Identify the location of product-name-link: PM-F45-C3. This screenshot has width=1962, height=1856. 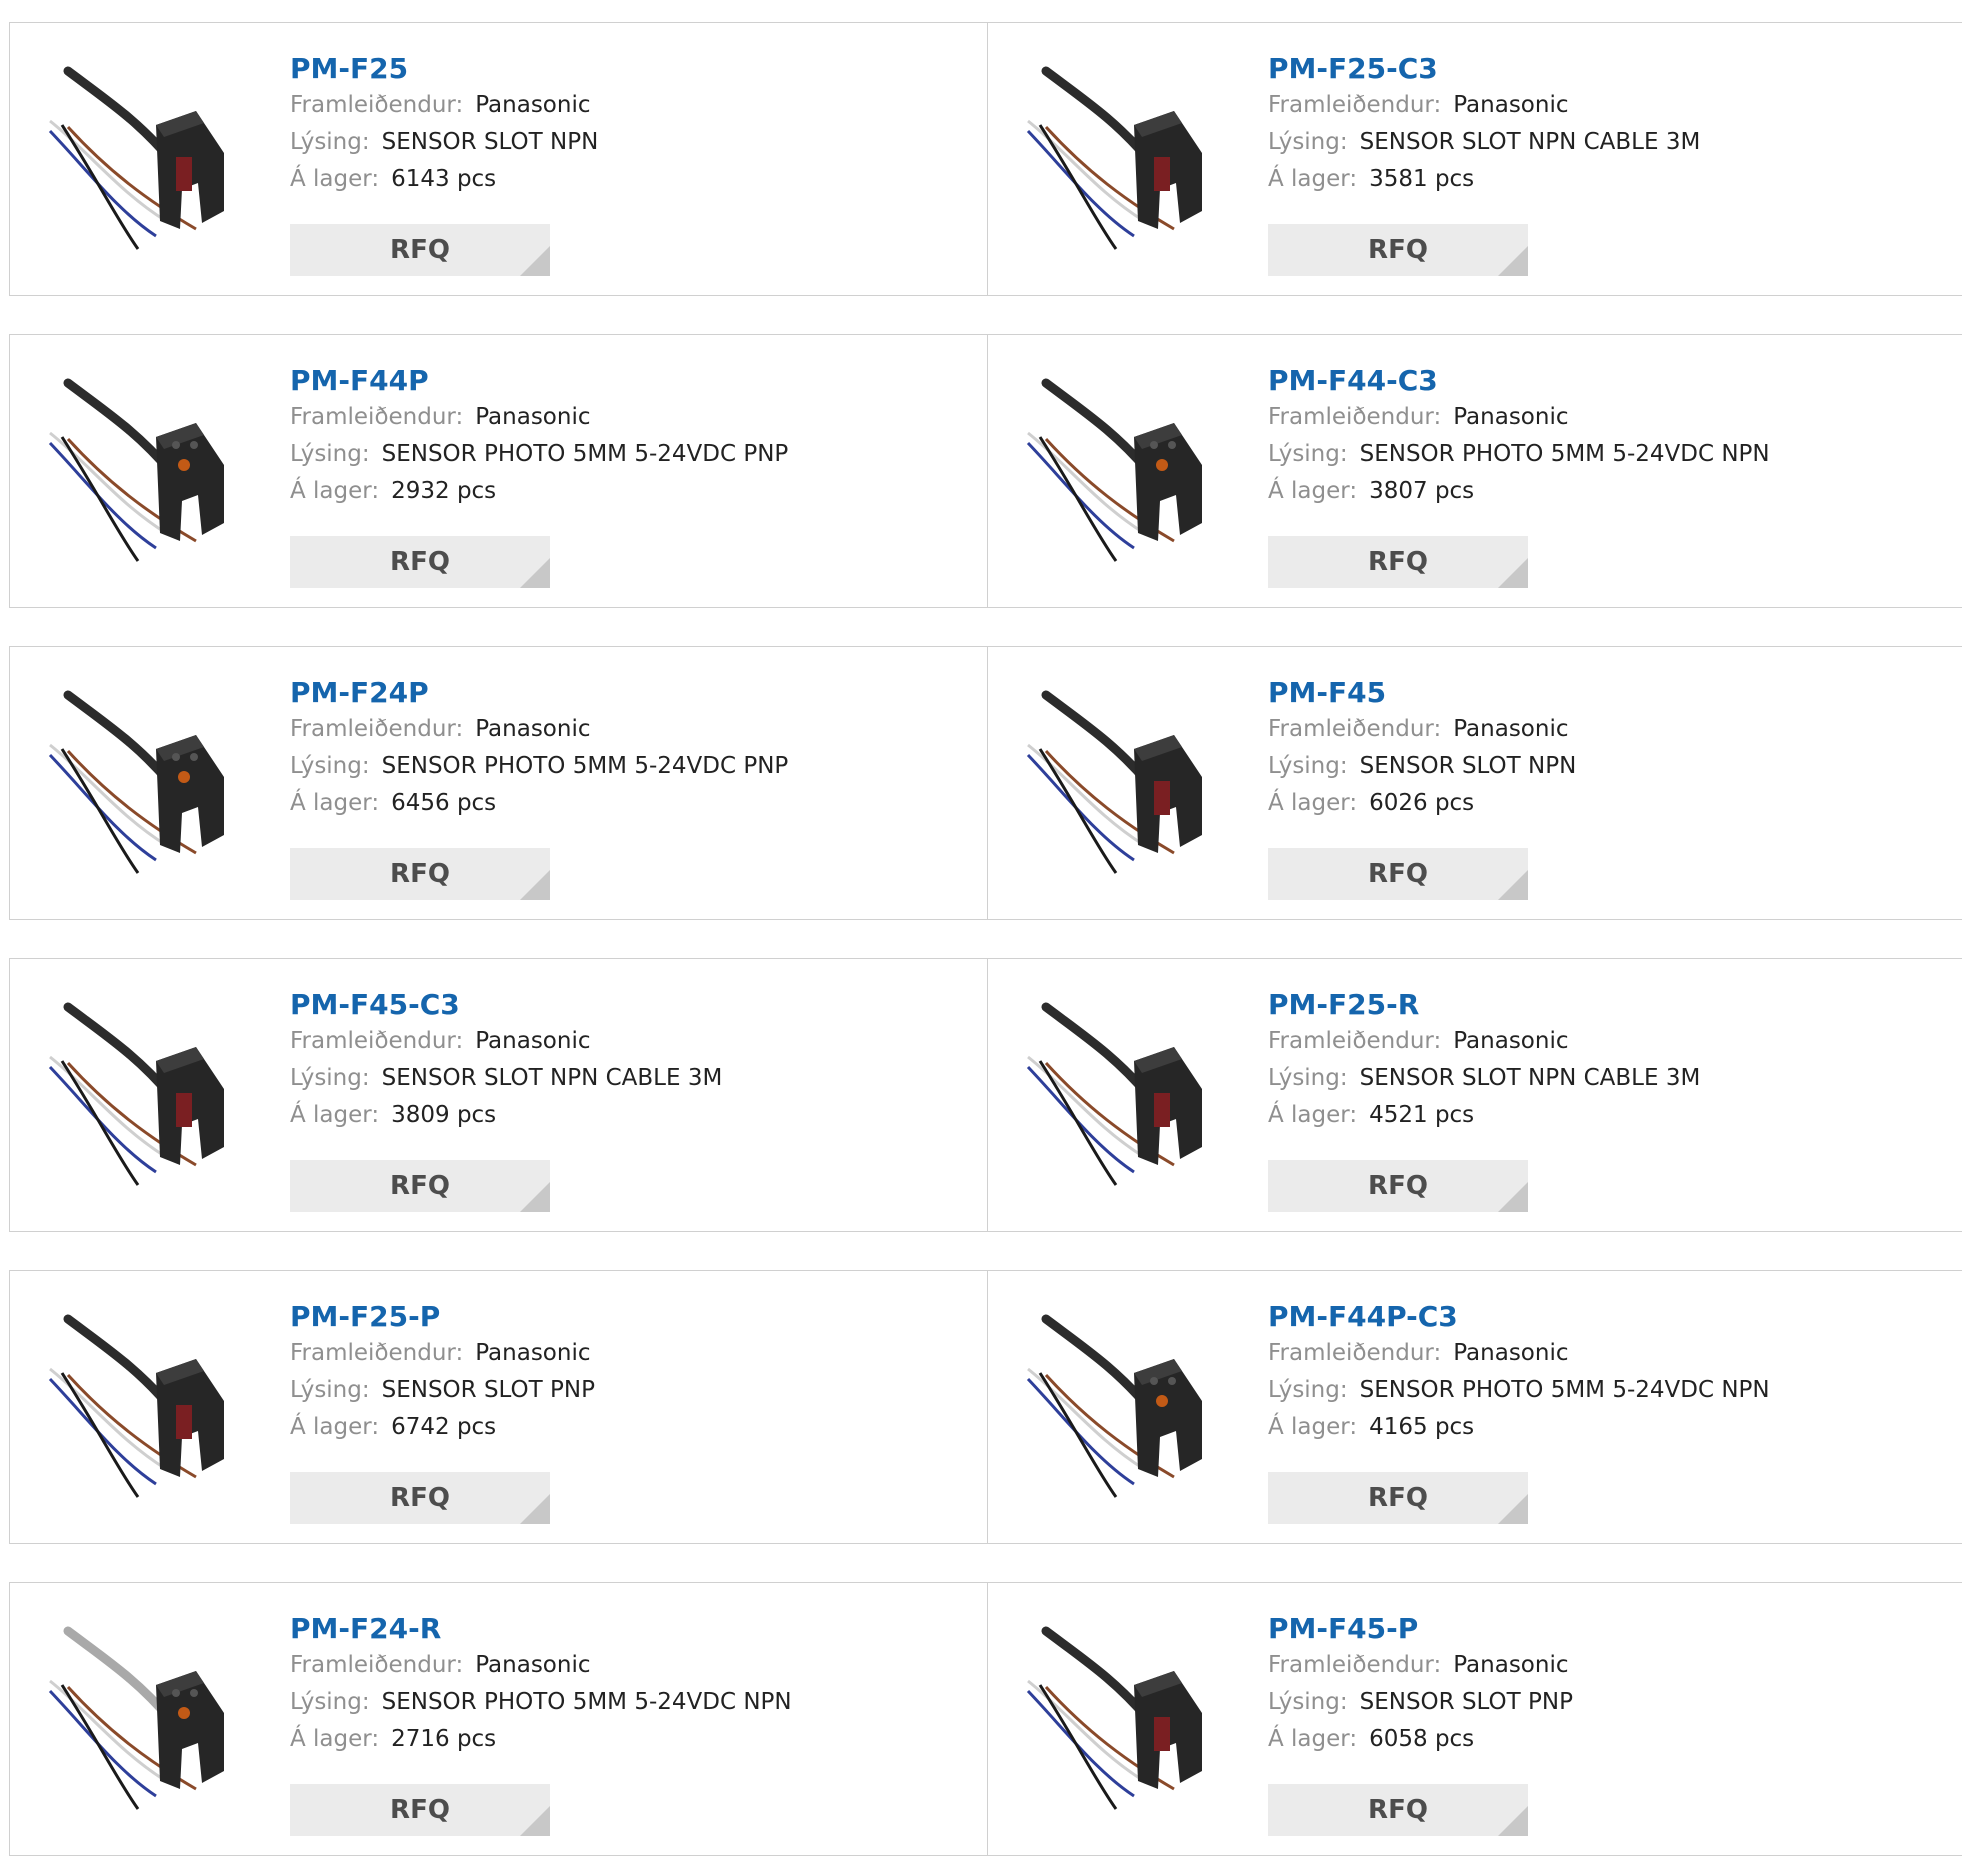
(506, 1005).